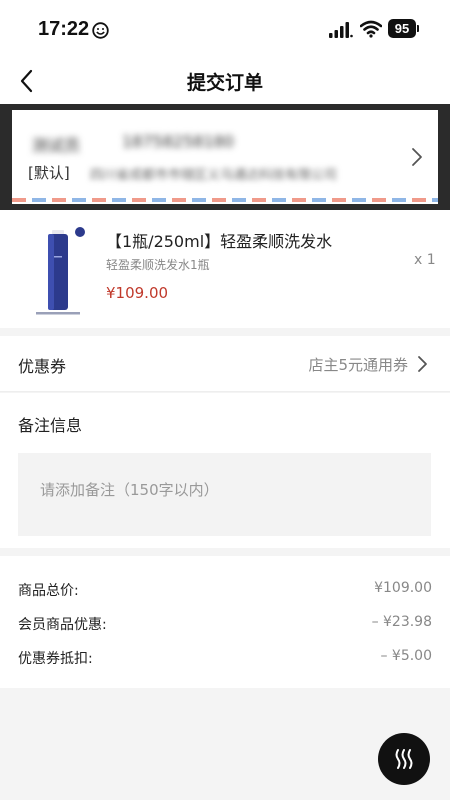 This screenshot has height=800, width=450. I want to click on summary-value: – ¥5.00, so click(406, 656).